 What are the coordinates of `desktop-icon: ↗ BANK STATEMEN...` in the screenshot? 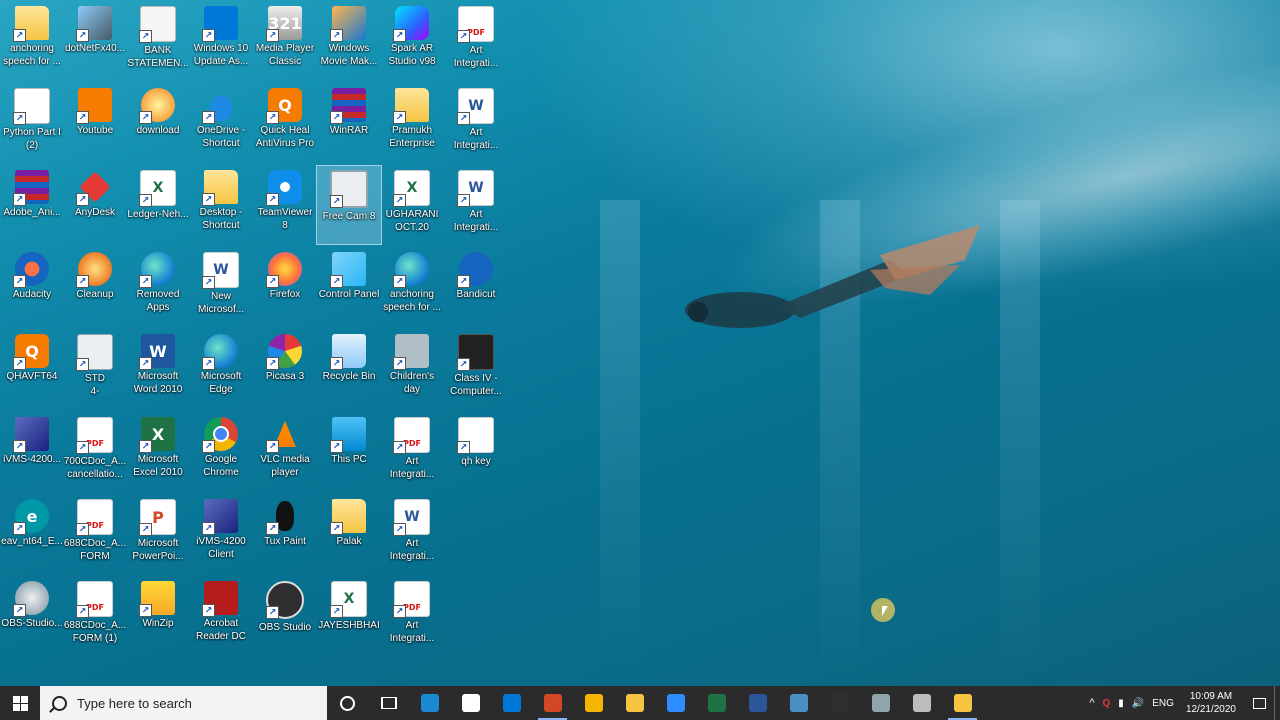 It's located at (158, 41).